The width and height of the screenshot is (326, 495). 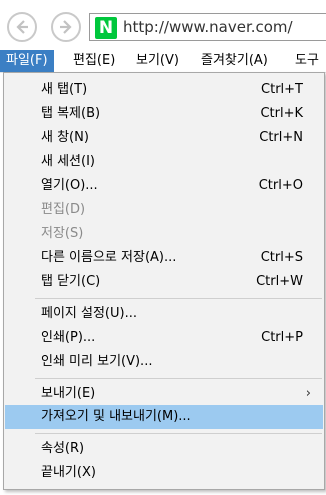 What do you see at coordinates (281, 137) in the screenshot?
I see `menu-item-shortcut: Ctrl+N` at bounding box center [281, 137].